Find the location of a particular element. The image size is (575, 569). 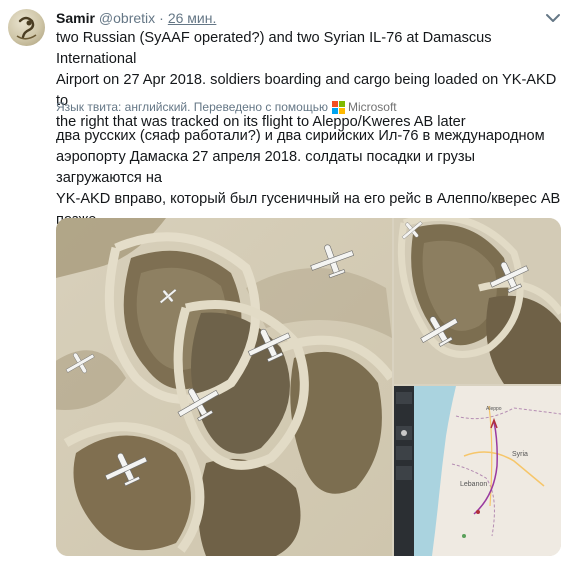

flight-map-image: Syria Lebanon Aleppo is located at coordinates (477, 471).